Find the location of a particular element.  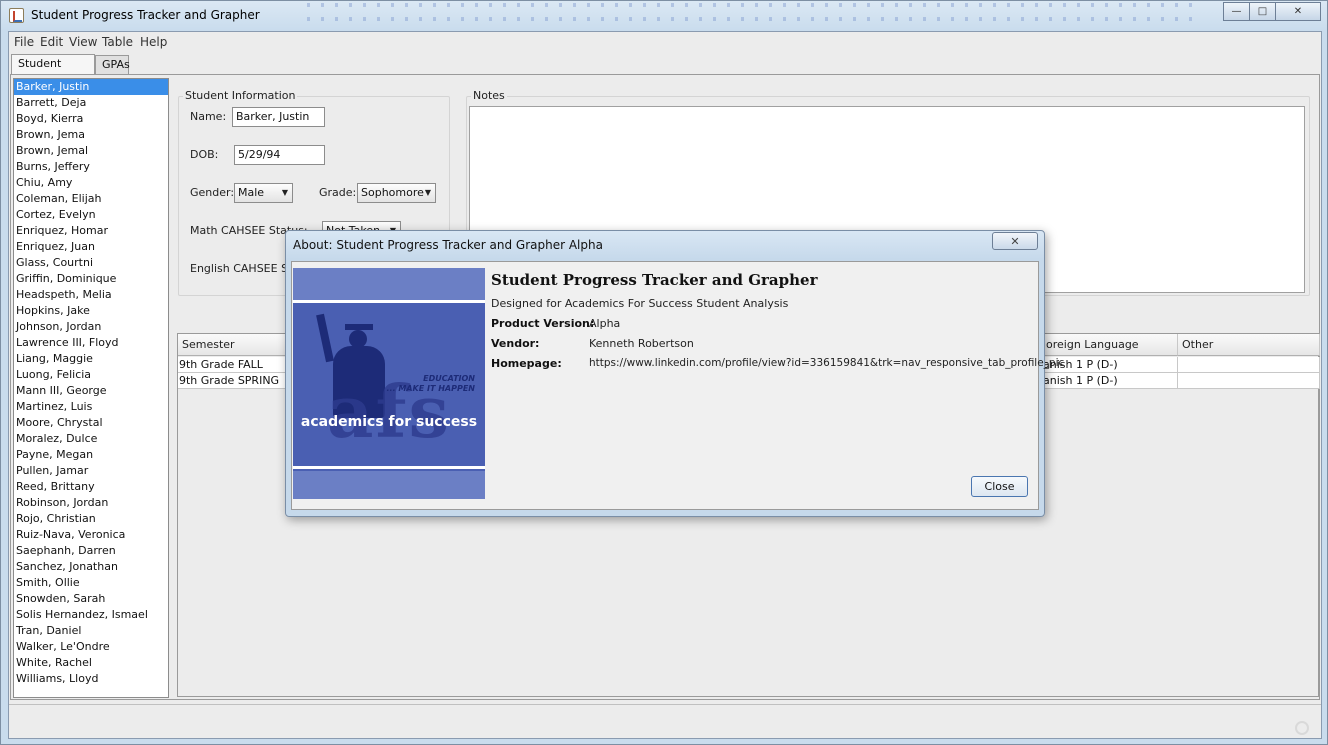

menu-table: Table is located at coordinates (117, 42).